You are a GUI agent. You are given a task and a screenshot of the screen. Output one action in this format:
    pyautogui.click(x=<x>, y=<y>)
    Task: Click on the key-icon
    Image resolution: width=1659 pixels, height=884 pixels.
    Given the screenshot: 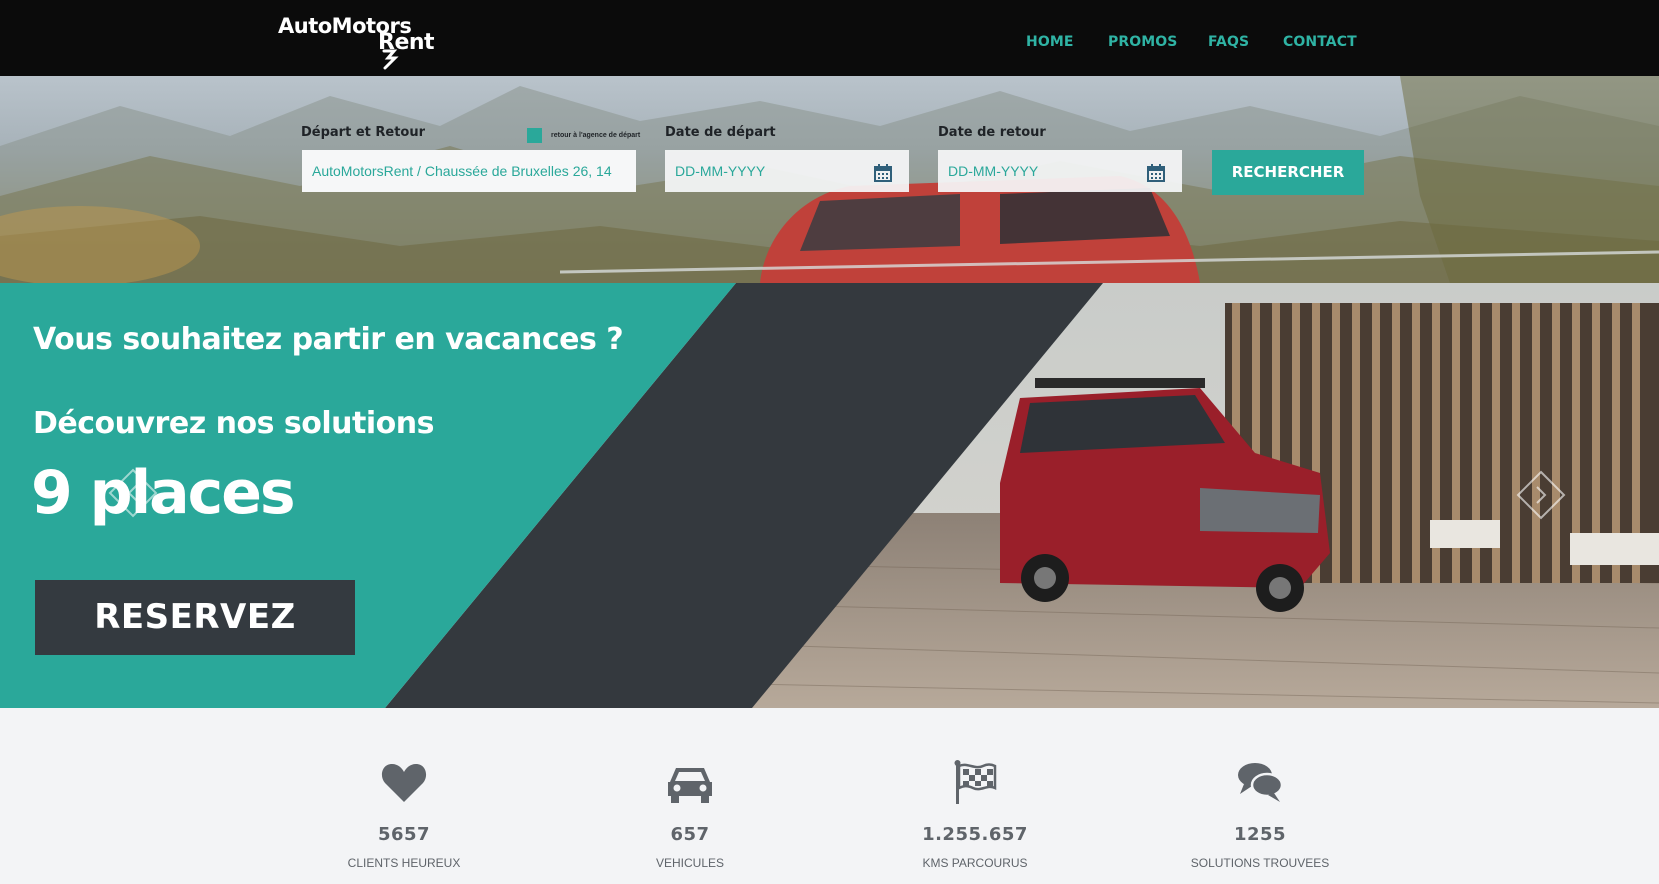 What is the action you would take?
    pyautogui.click(x=390, y=59)
    